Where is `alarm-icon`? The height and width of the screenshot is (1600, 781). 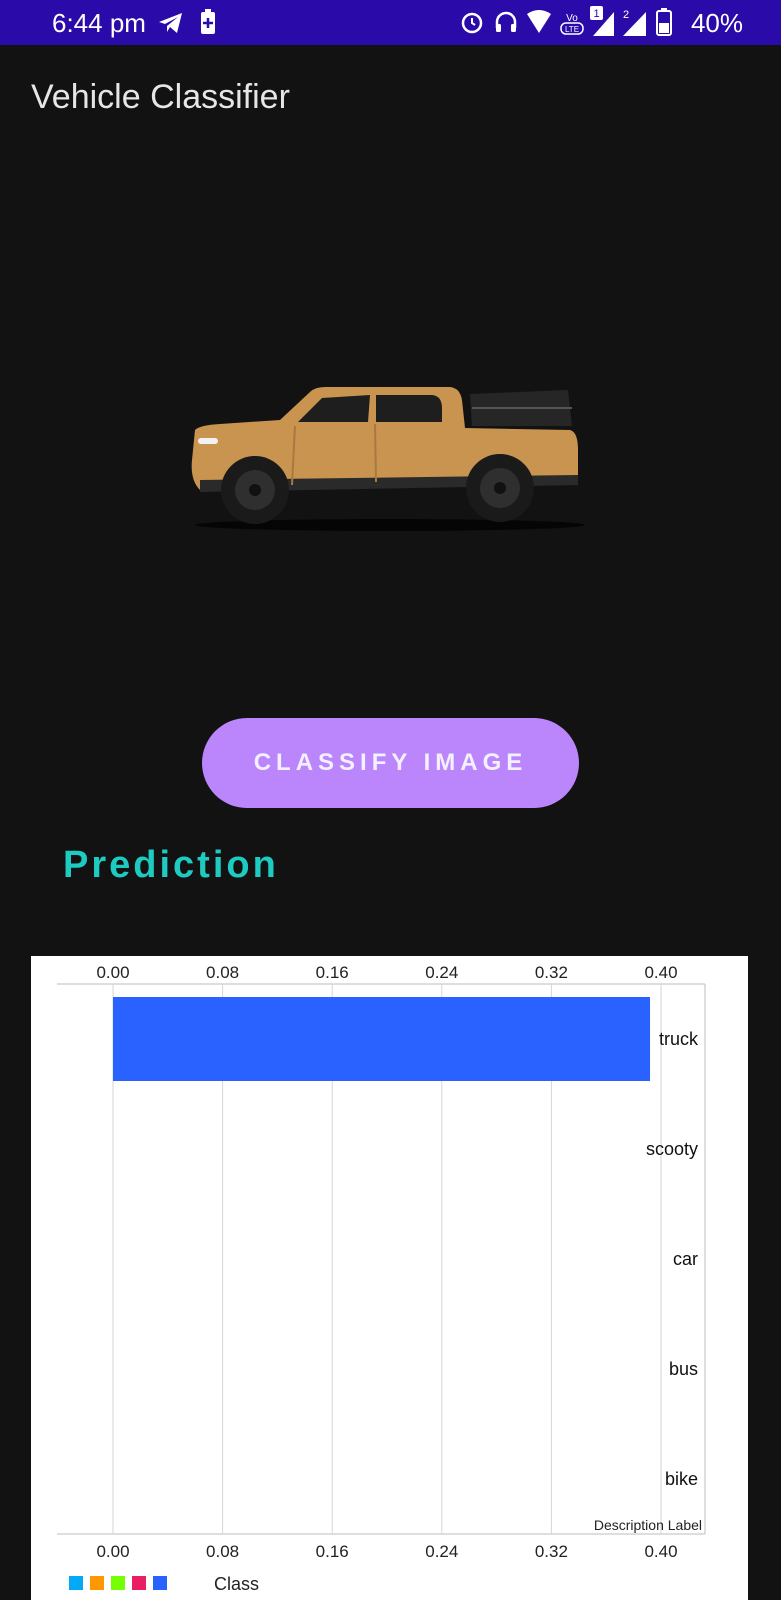 alarm-icon is located at coordinates (472, 23).